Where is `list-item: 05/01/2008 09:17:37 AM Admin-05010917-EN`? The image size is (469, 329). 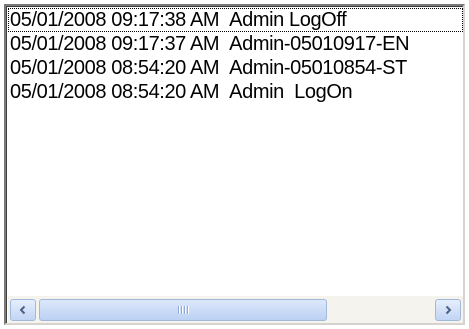
list-item: 05/01/2008 09:17:37 AM Admin-05010917-EN is located at coordinates (235, 44).